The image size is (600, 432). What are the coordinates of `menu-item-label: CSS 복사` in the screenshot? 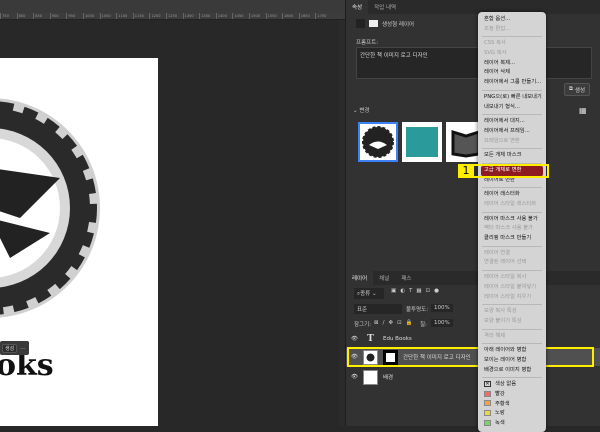 It's located at (495, 43).